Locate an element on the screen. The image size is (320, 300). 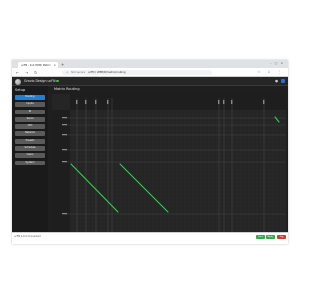
address-security: Not secure is located at coordinates (78, 72).